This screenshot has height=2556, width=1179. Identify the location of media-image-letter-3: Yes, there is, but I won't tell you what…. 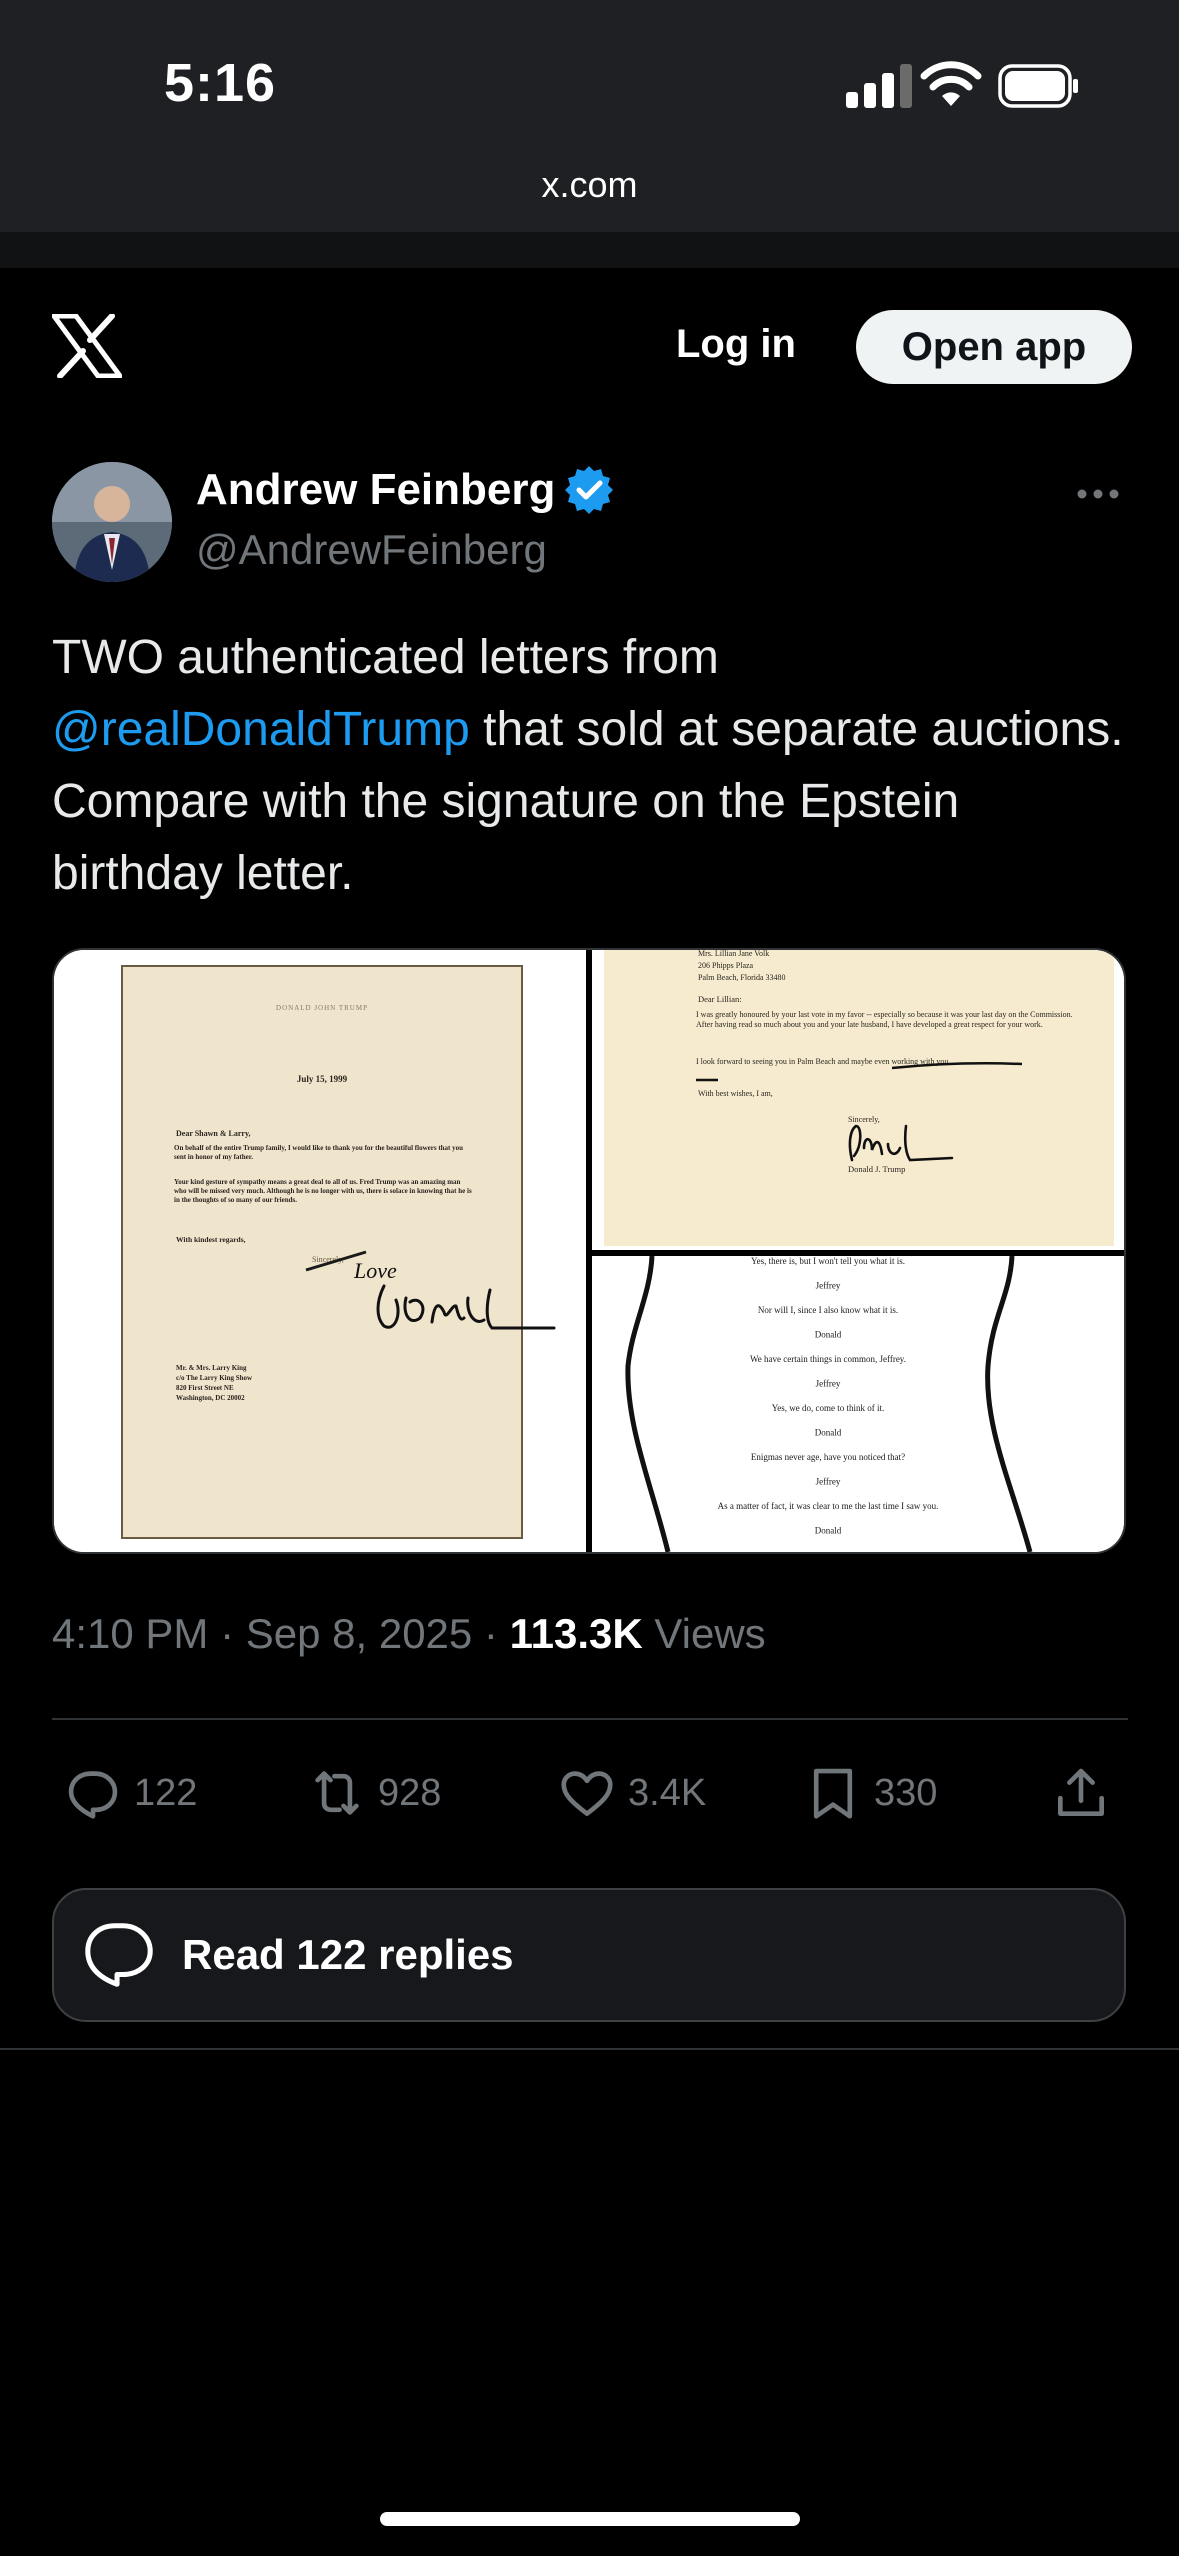
(858, 1404).